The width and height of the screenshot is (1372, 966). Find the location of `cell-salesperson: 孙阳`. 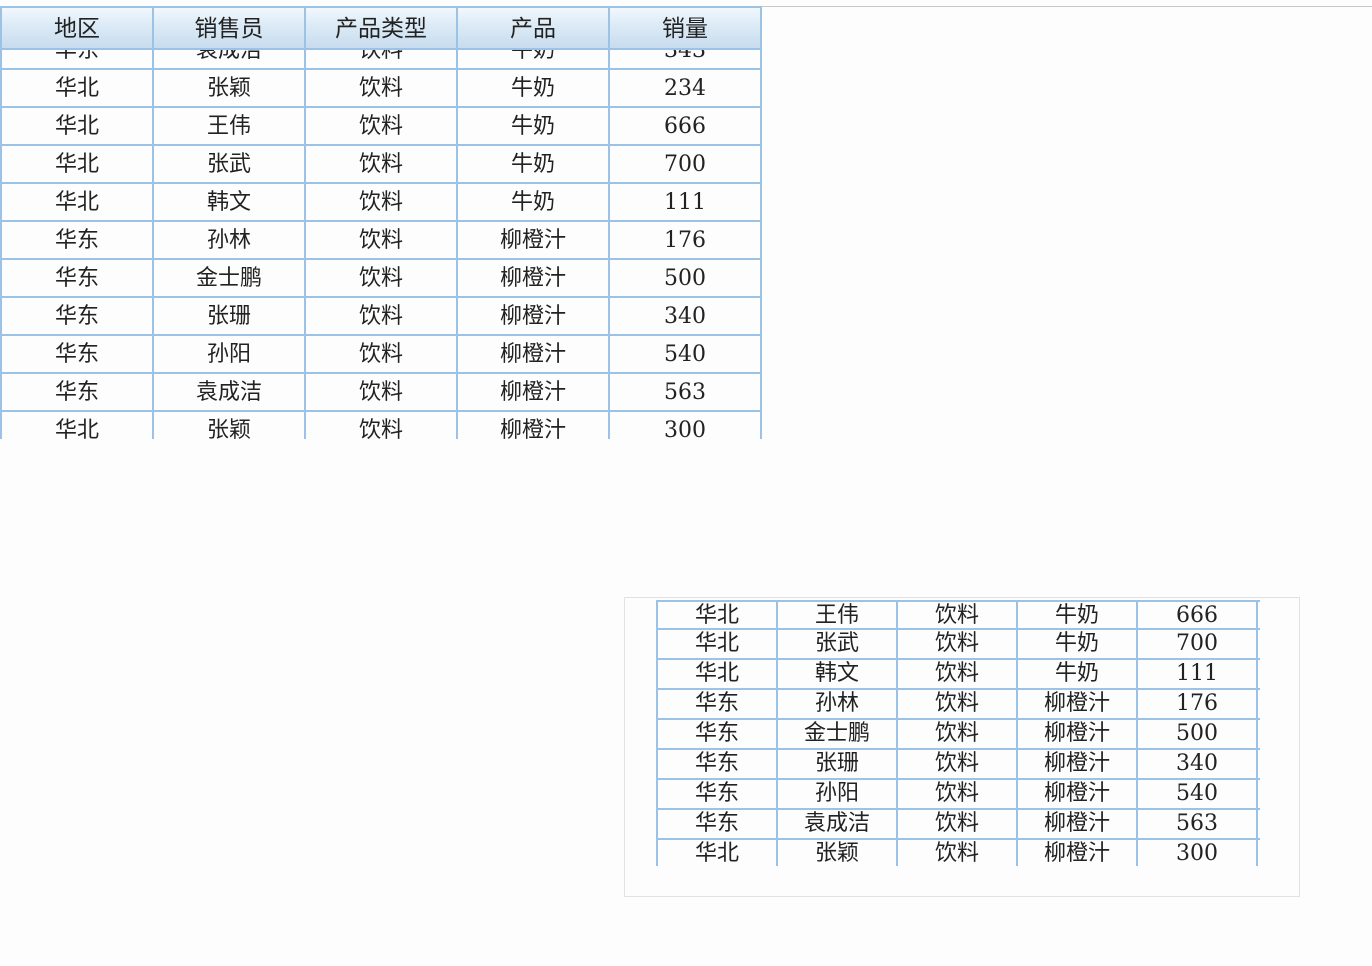

cell-salesperson: 孙阳 is located at coordinates (230, 354).